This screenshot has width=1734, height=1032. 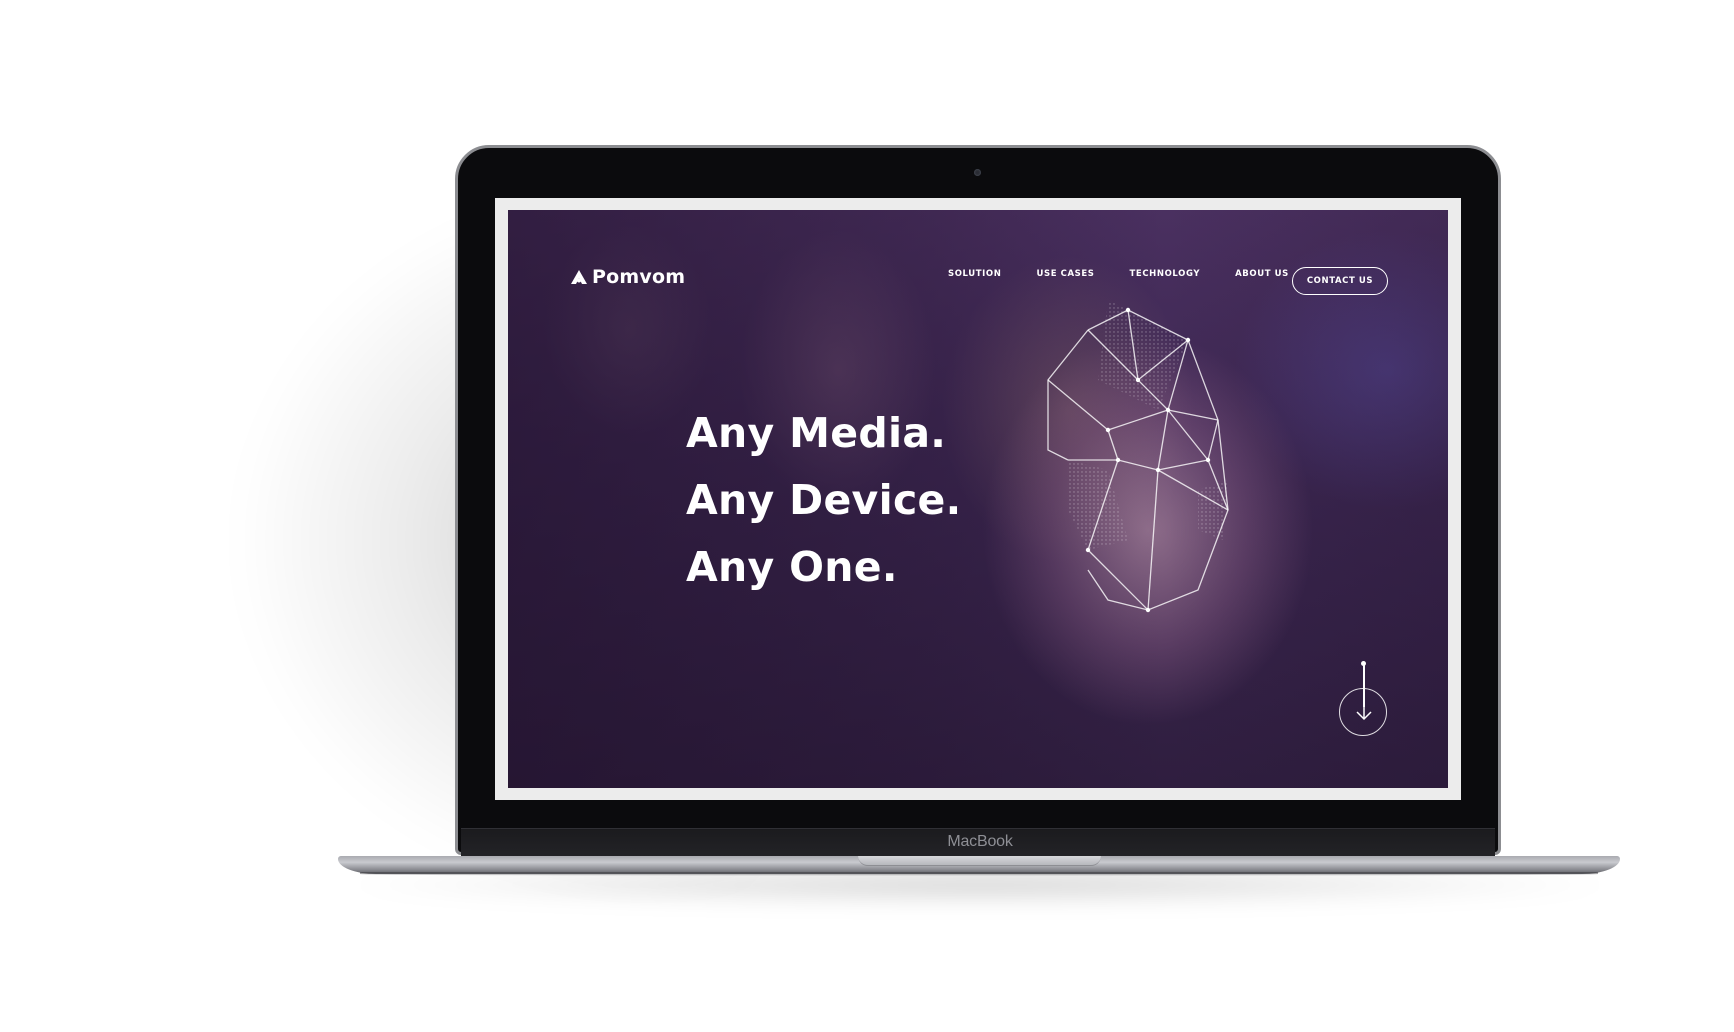 What do you see at coordinates (816, 433) in the screenshot?
I see `hero-line-1: Any Media.` at bounding box center [816, 433].